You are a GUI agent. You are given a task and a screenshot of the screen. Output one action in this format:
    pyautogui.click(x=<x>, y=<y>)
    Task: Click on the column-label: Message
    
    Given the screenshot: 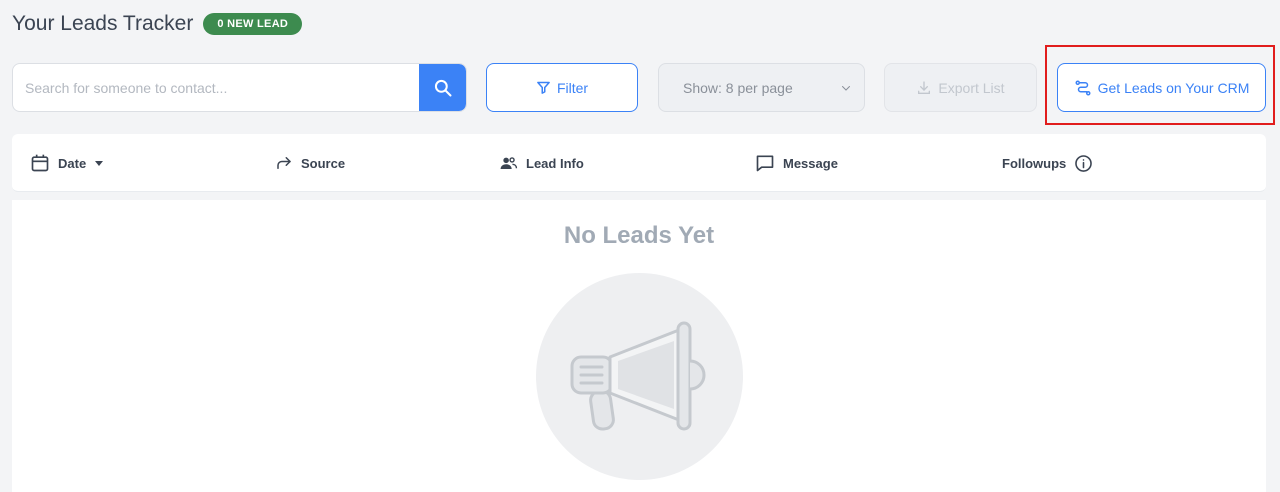 What is the action you would take?
    pyautogui.click(x=810, y=163)
    